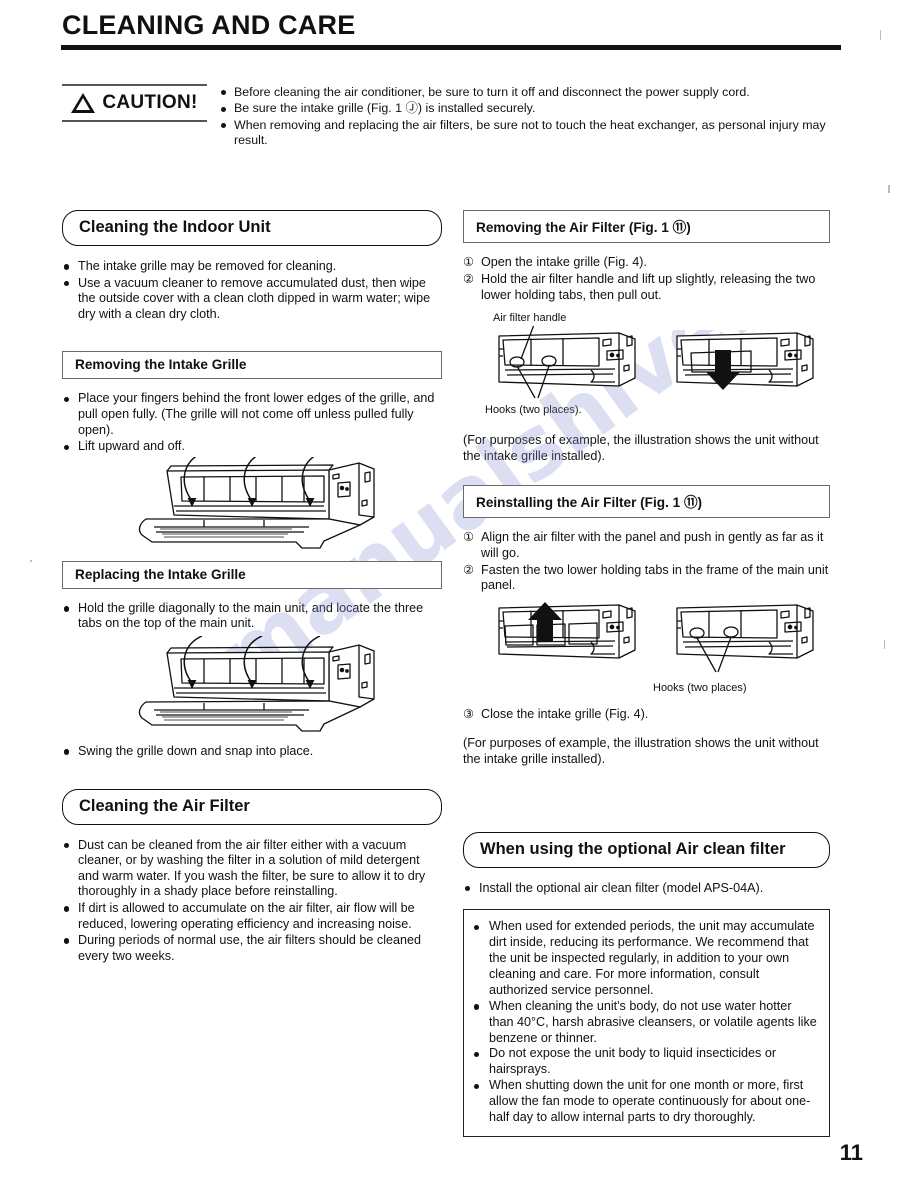 This screenshot has height=1188, width=918. What do you see at coordinates (283, 502) in the screenshot?
I see `indoor-unit-grille-removal-illustration` at bounding box center [283, 502].